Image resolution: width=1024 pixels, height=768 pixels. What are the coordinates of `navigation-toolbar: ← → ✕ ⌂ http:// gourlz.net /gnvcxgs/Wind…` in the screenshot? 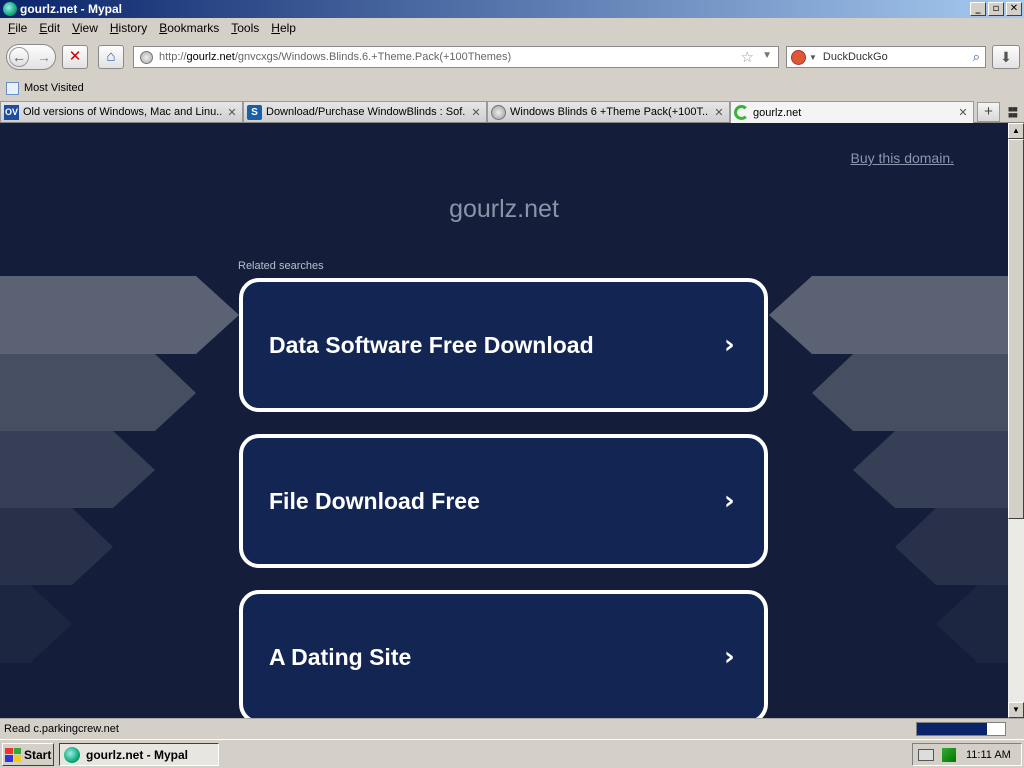 It's located at (512, 57).